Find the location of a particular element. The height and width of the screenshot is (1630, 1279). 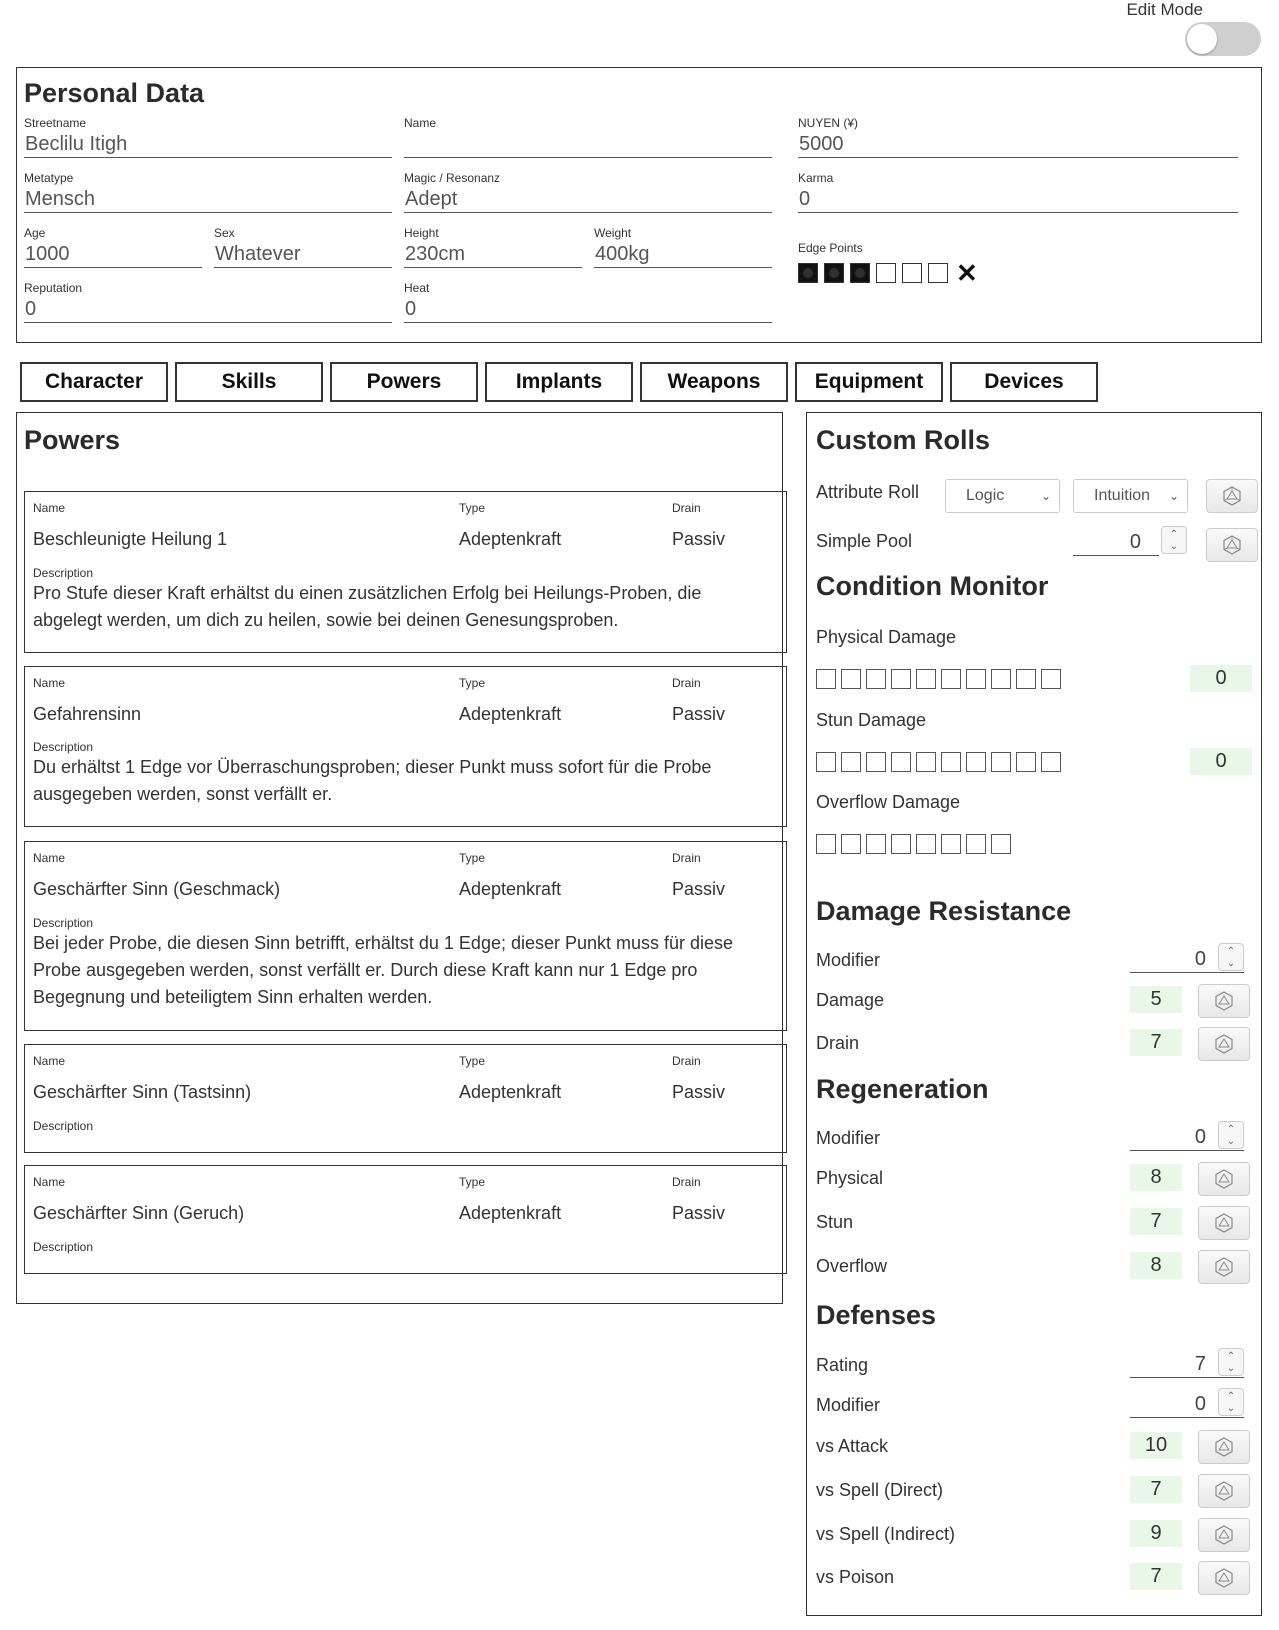

regen-stun-value: 7 is located at coordinates (1156, 1221).